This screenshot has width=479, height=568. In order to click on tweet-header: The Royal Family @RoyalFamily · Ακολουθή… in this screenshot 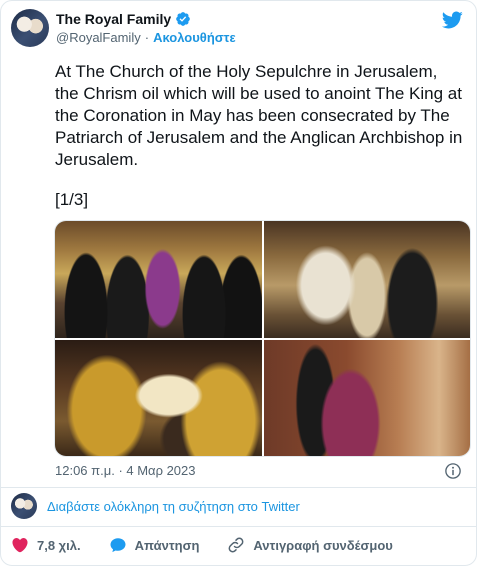, I will do `click(238, 29)`.